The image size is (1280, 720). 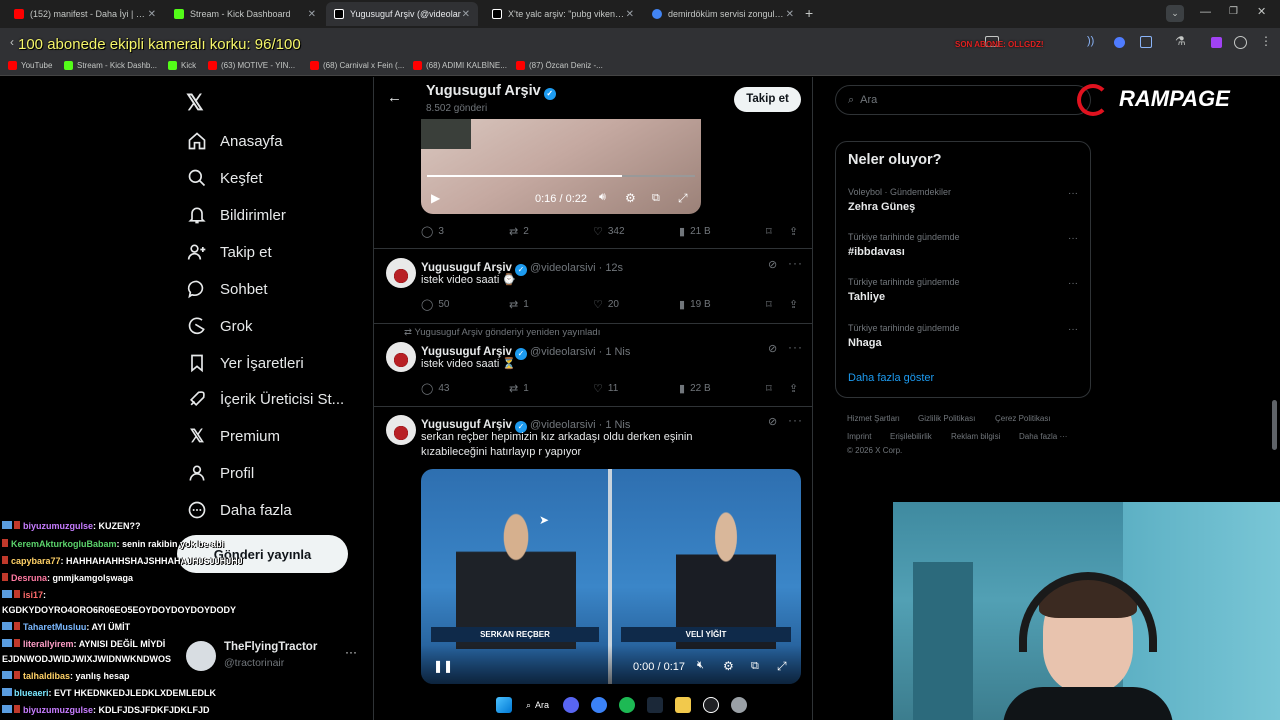 What do you see at coordinates (609, 231) in the screenshot?
I see `like-button: ♡ 342` at bounding box center [609, 231].